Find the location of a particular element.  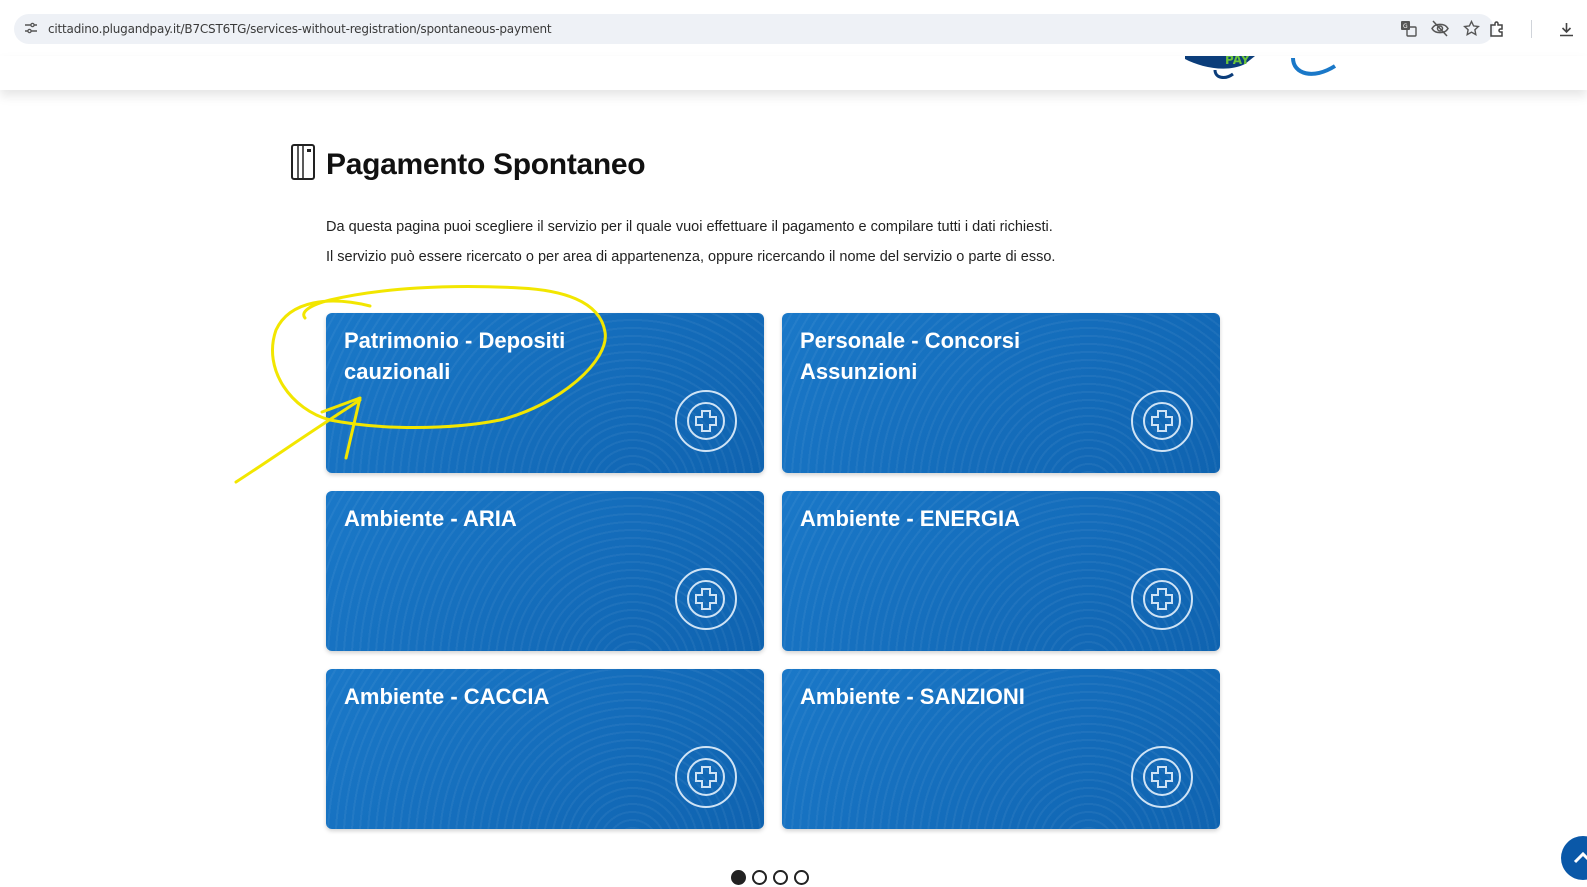

site-header: PAY is located at coordinates (793, 71).